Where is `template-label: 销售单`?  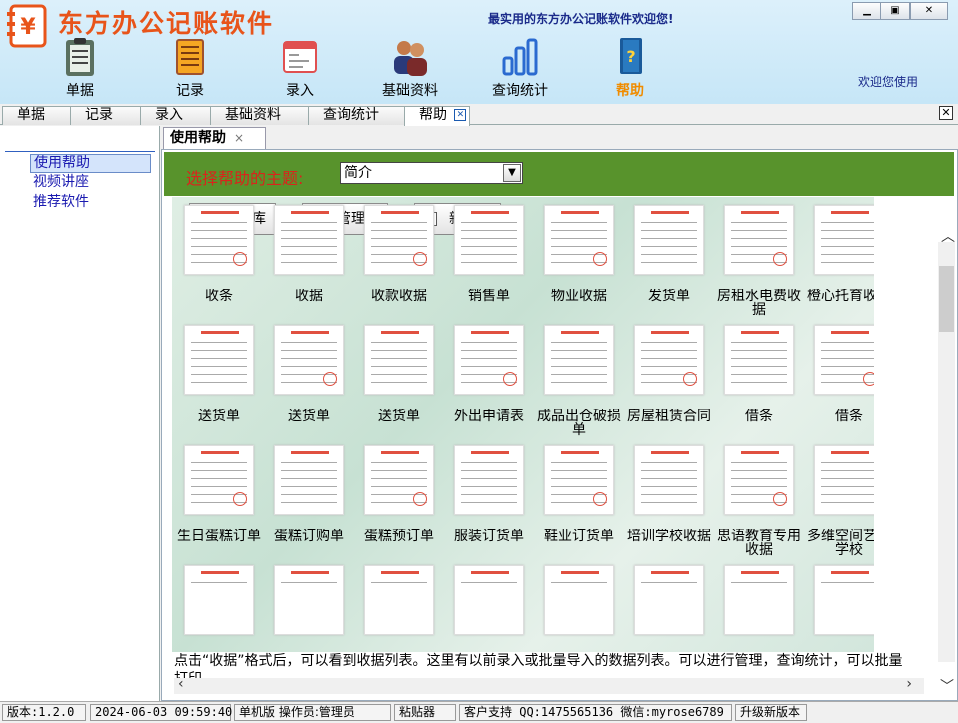
template-label: 销售单 is located at coordinates (489, 304).